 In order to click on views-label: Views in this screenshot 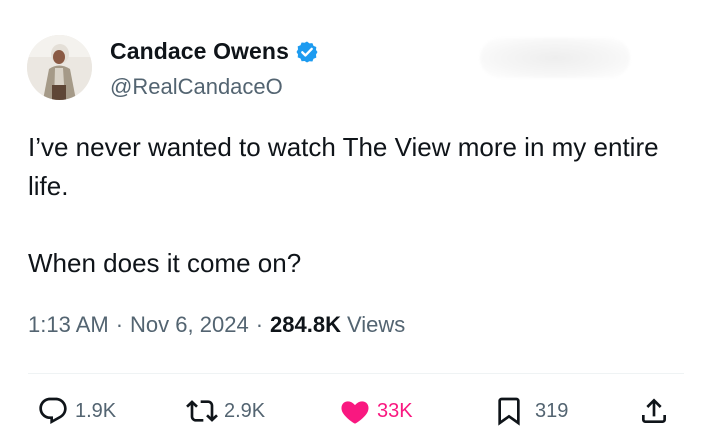, I will do `click(376, 325)`.